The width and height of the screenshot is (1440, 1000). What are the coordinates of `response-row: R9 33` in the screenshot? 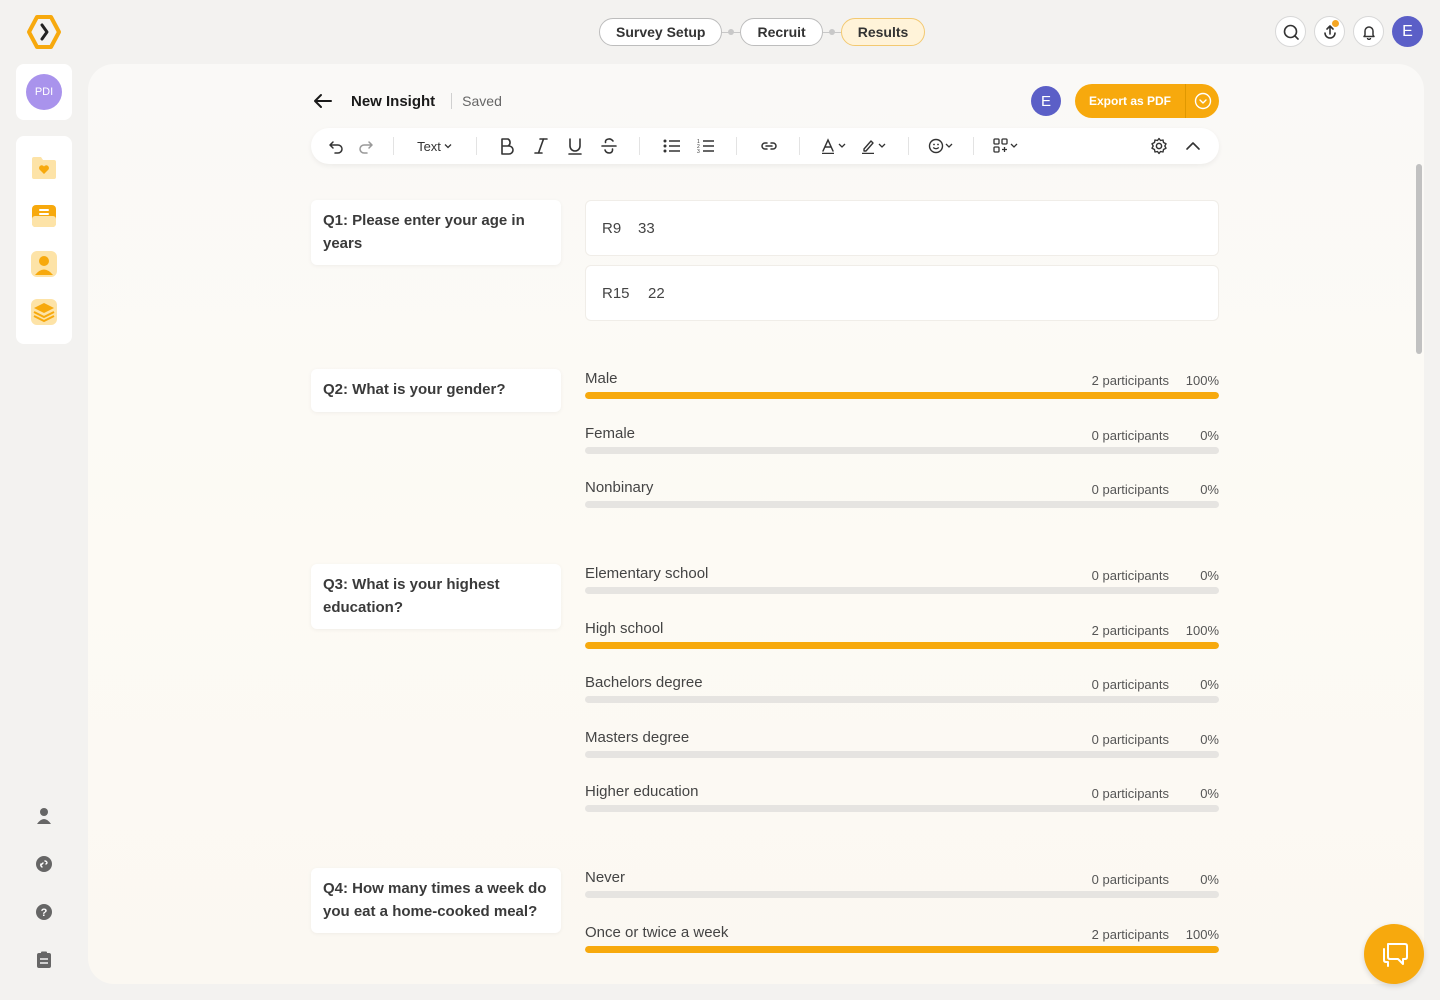 It's located at (902, 228).